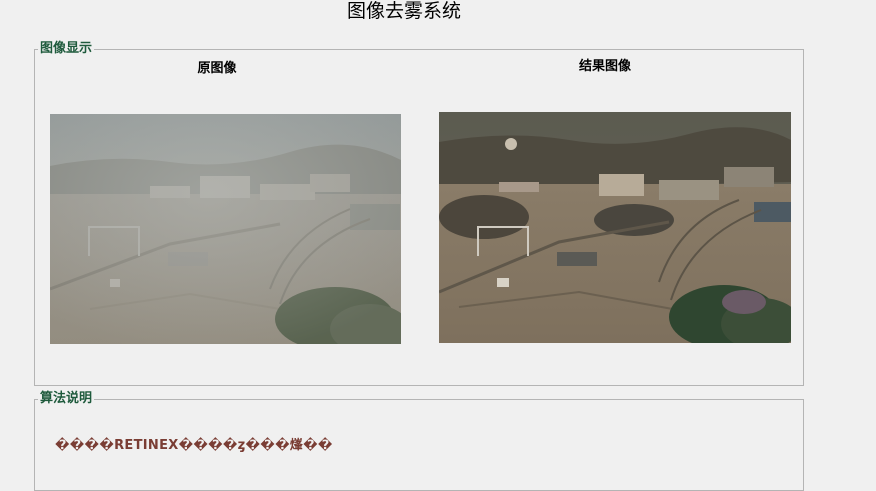 The image size is (876, 491). What do you see at coordinates (604, 66) in the screenshot?
I see `result-image-caption: 结果图像` at bounding box center [604, 66].